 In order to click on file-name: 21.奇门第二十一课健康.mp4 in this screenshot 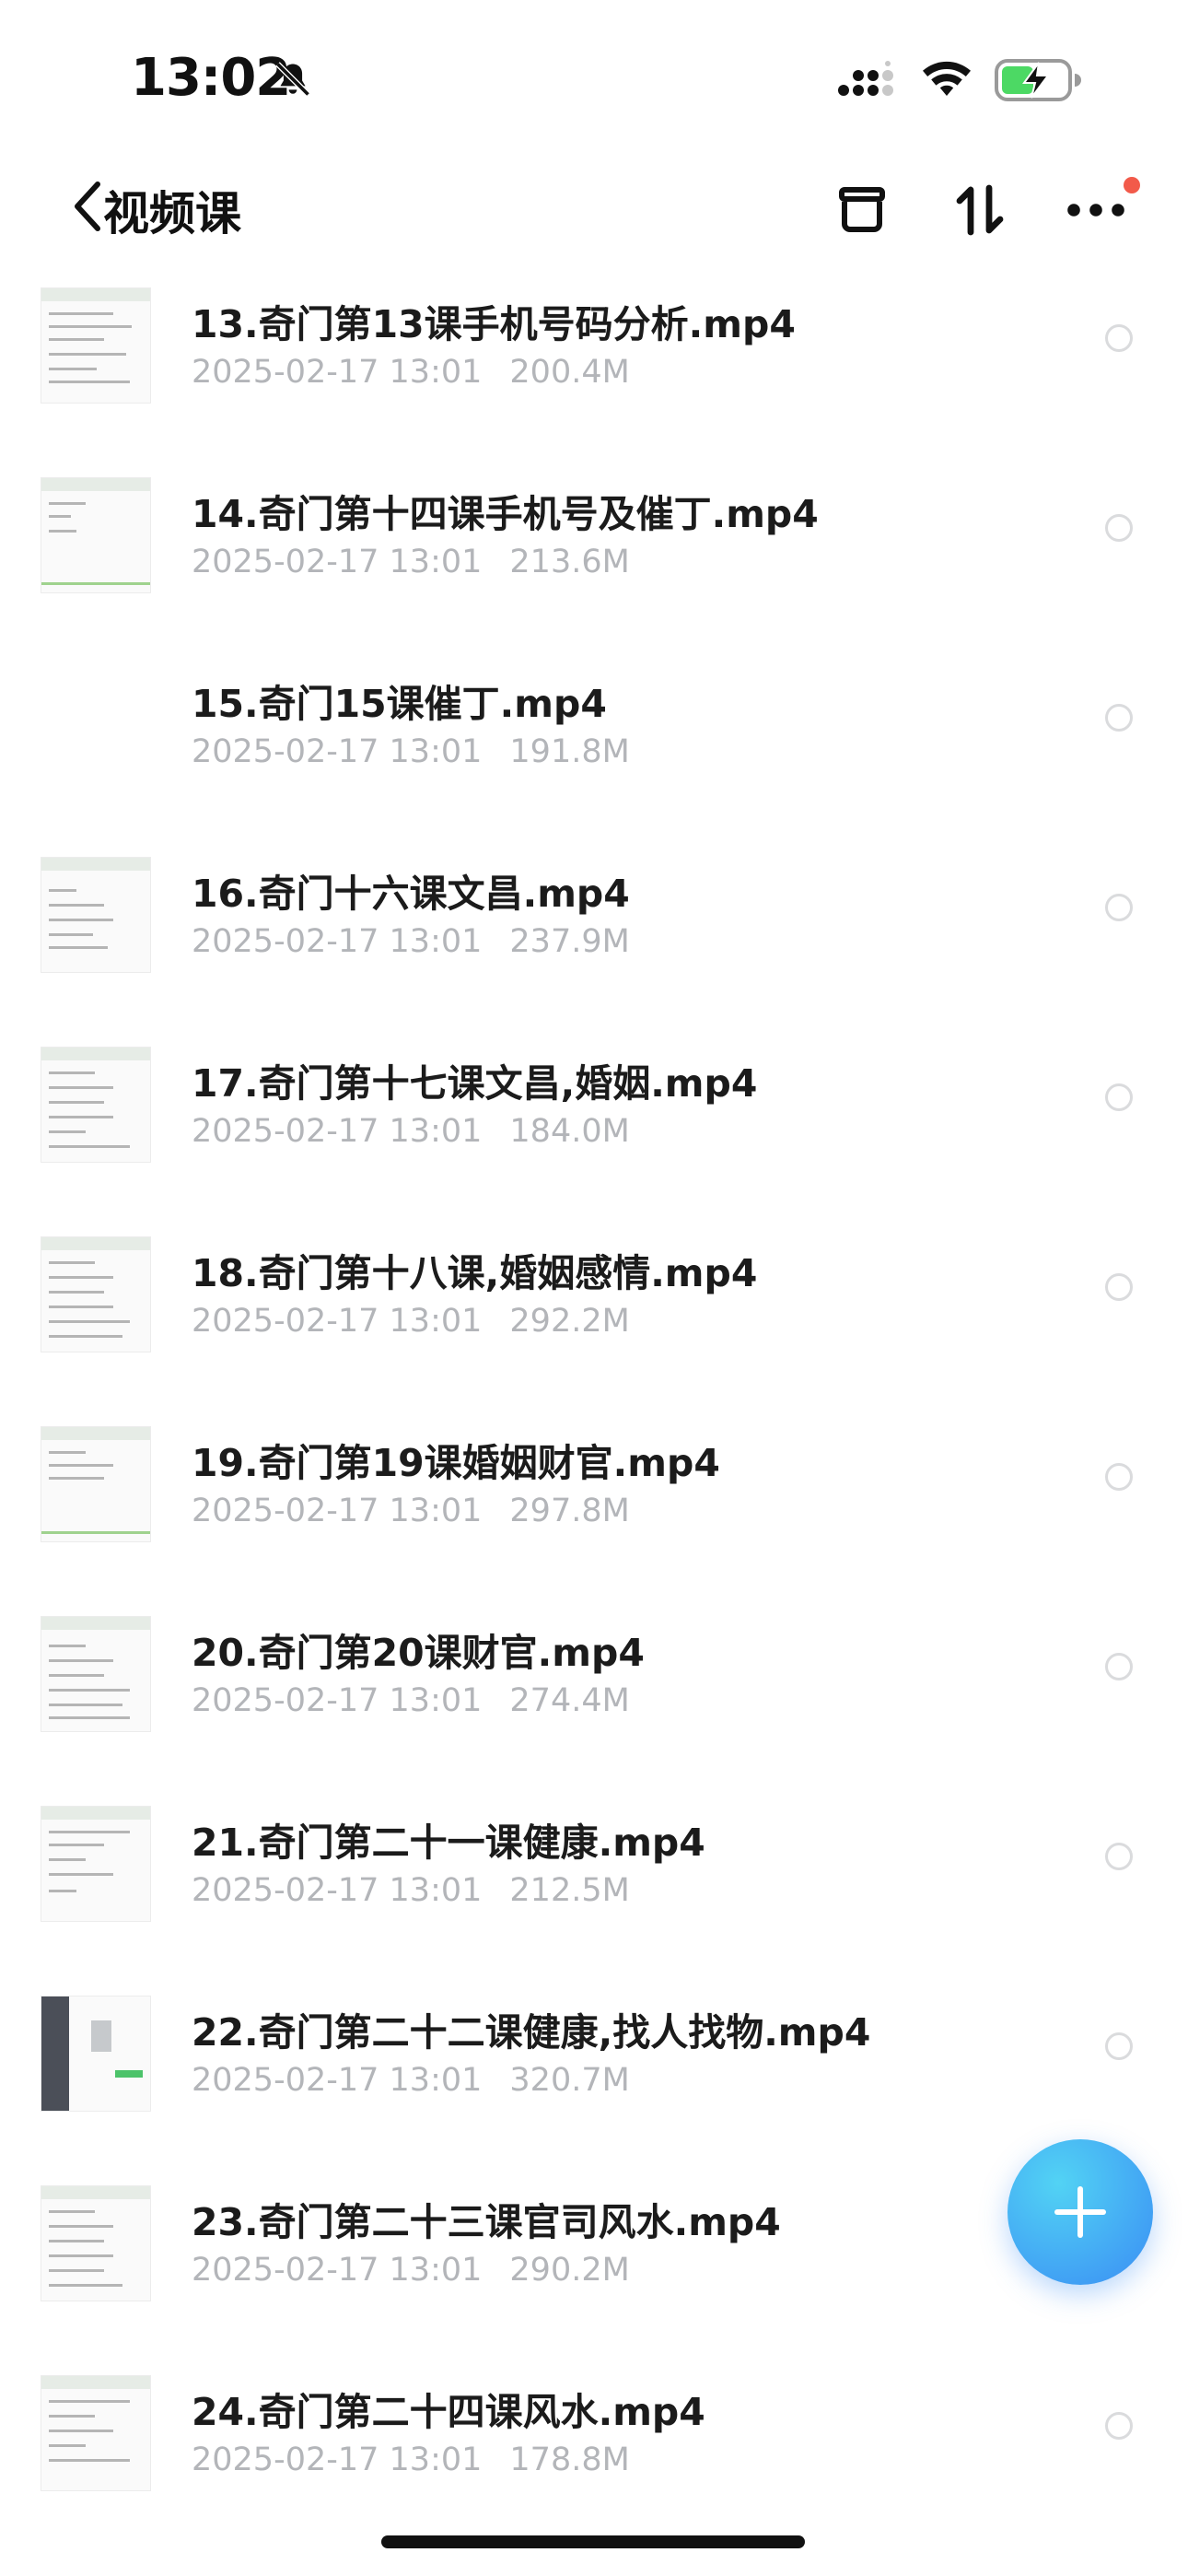, I will do `click(448, 1843)`.